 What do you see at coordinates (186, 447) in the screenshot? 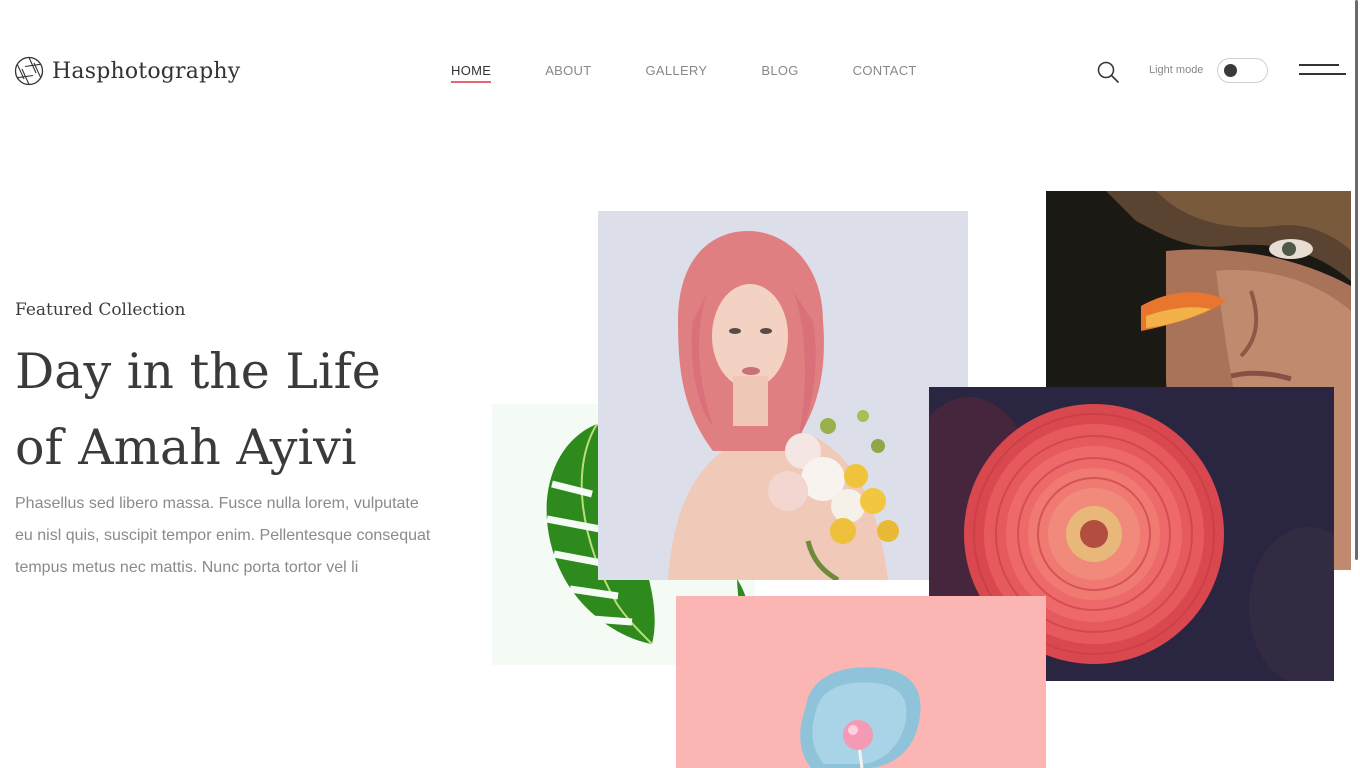
I see `hero-title-line-2: of Amah Ayivi` at bounding box center [186, 447].